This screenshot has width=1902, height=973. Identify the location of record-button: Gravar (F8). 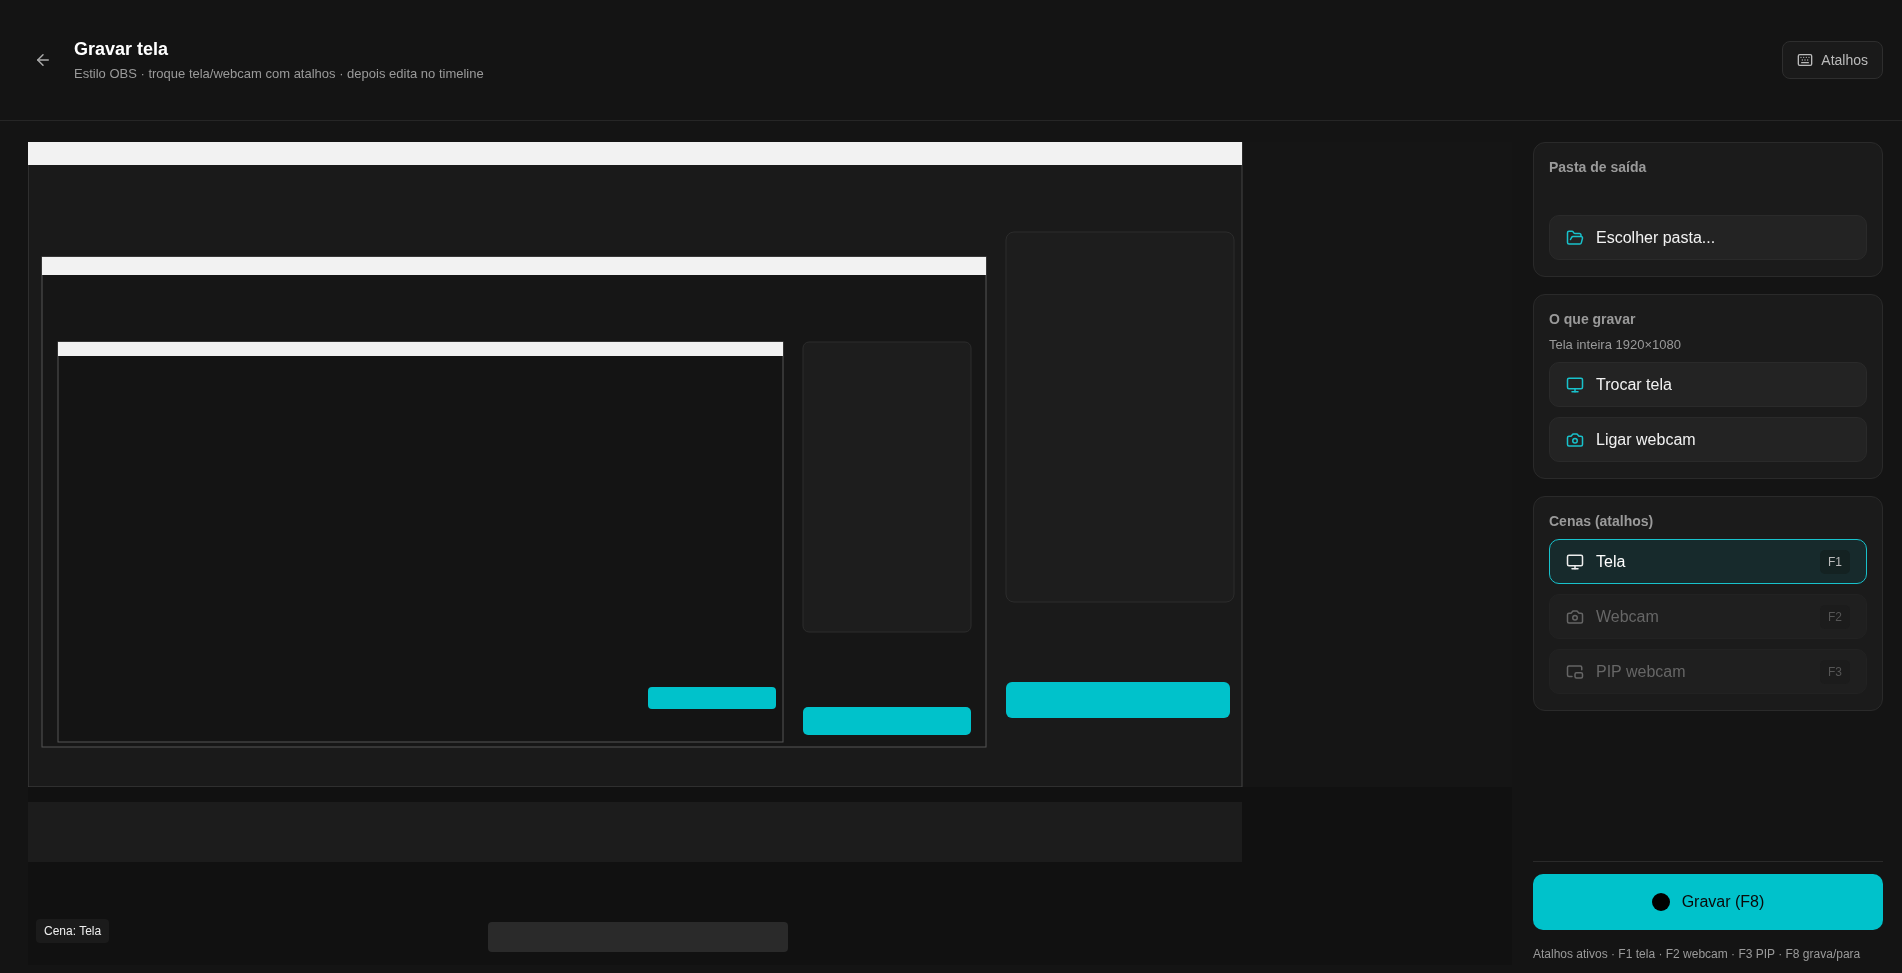
(1708, 902).